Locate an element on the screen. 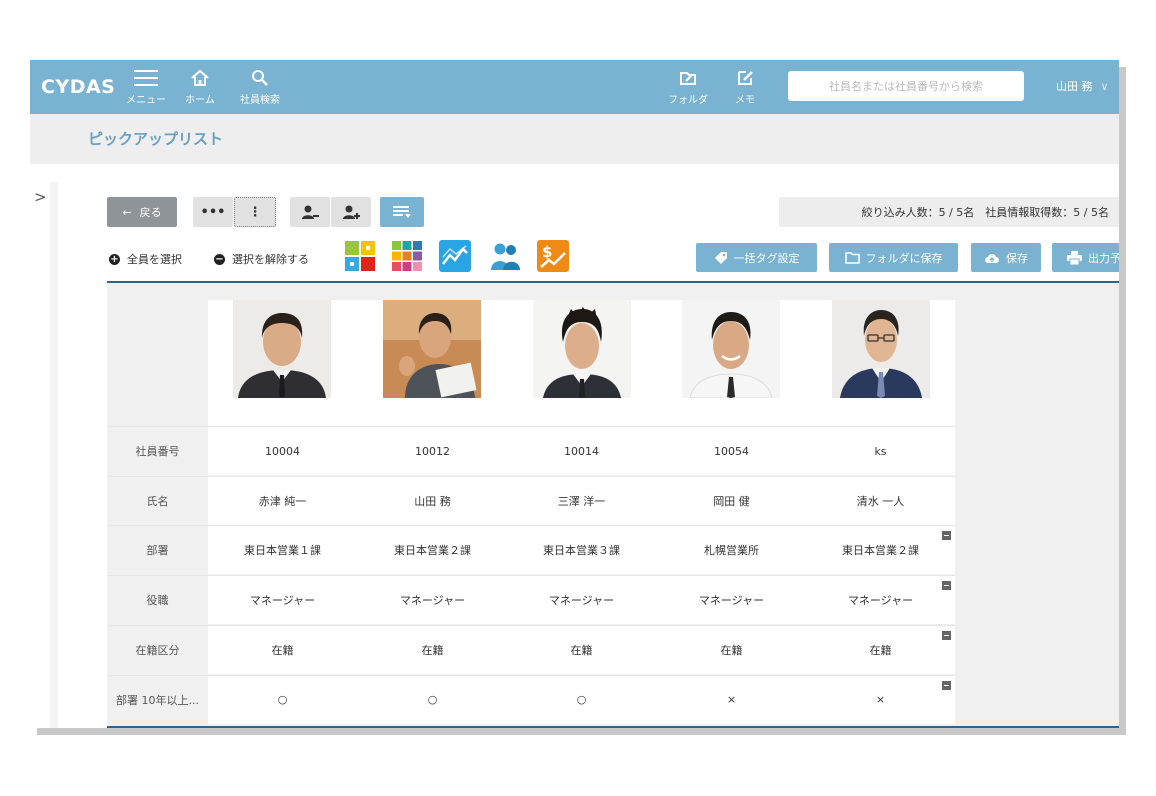  home-icon is located at coordinates (200, 77).